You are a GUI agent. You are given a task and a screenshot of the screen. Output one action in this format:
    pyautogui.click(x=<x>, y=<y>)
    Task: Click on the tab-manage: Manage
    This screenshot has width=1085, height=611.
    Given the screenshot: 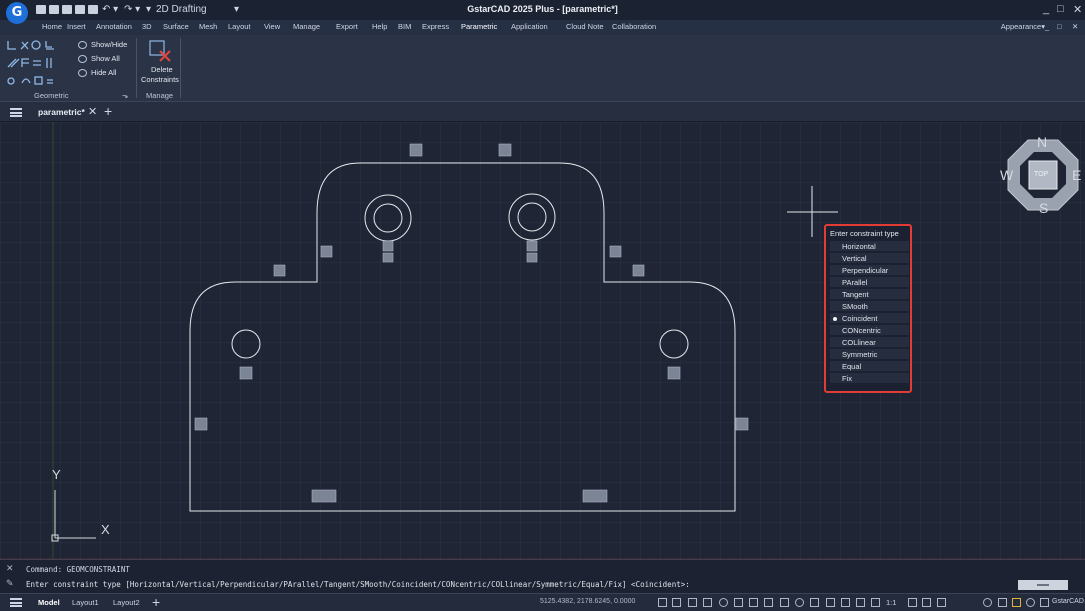 What is the action you would take?
    pyautogui.click(x=306, y=26)
    